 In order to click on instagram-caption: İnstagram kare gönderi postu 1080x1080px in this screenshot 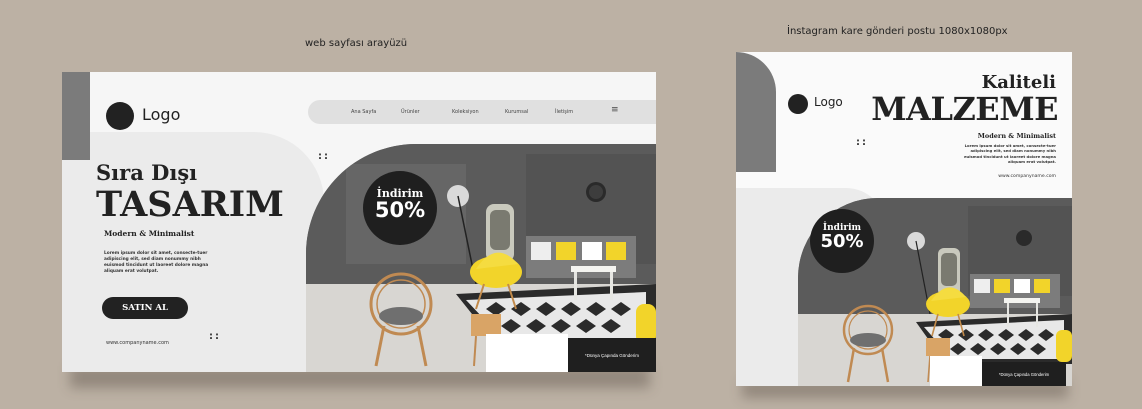, I will do `click(897, 31)`.